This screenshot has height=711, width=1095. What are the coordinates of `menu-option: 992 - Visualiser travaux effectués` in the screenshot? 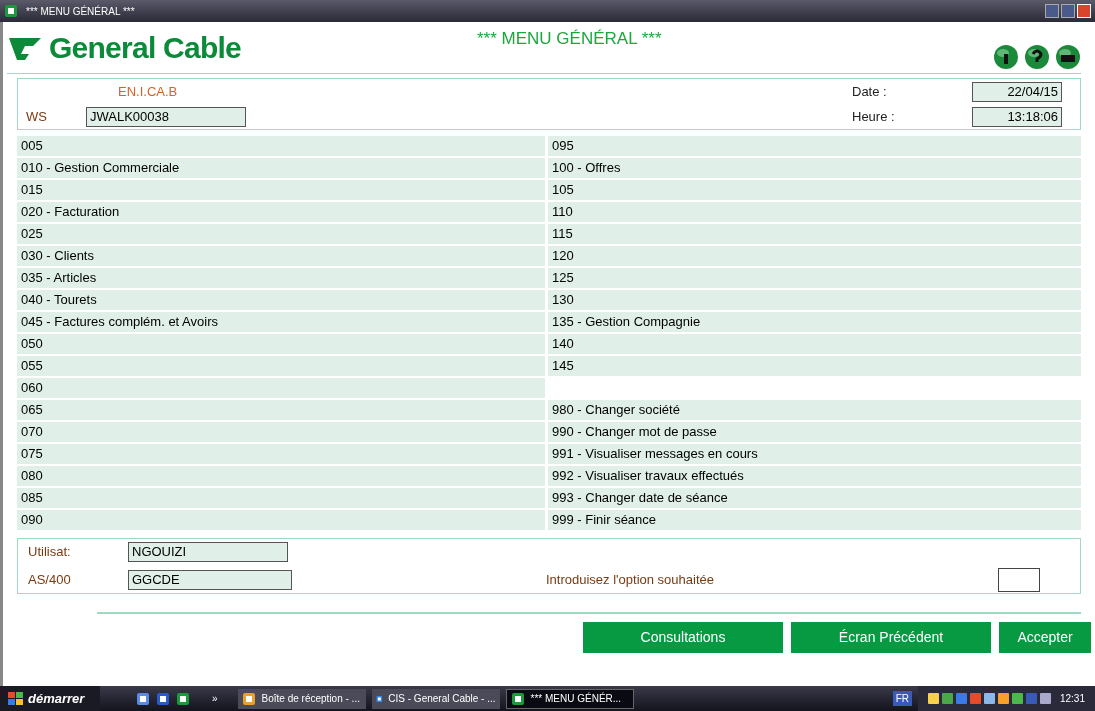 It's located at (814, 476).